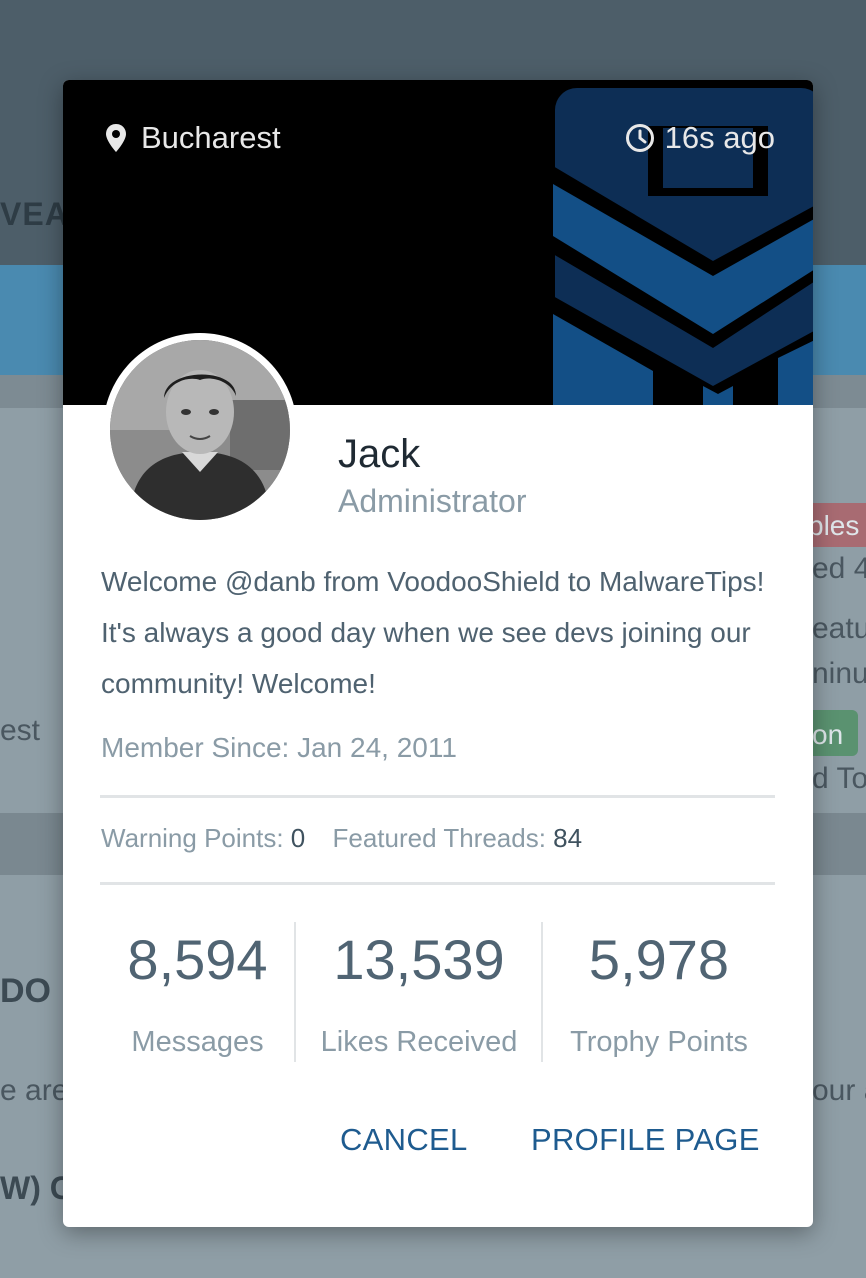 The height and width of the screenshot is (1278, 866). I want to click on stat-value: 13,539, so click(419, 959).